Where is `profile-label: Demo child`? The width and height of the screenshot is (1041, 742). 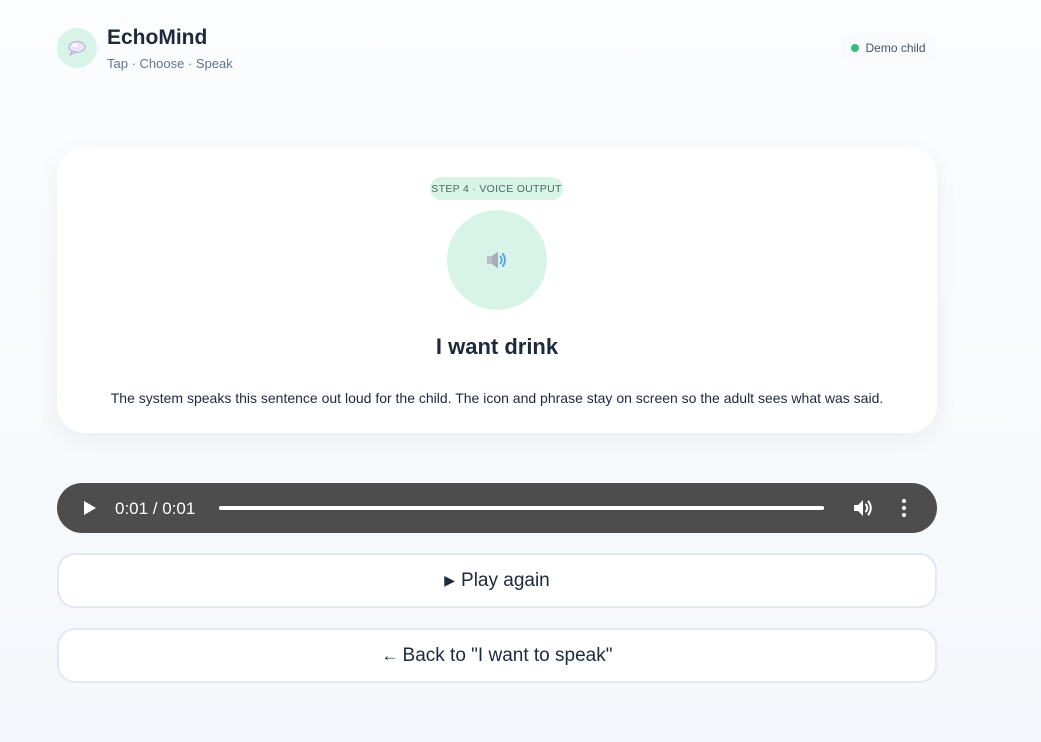 profile-label: Demo child is located at coordinates (895, 48).